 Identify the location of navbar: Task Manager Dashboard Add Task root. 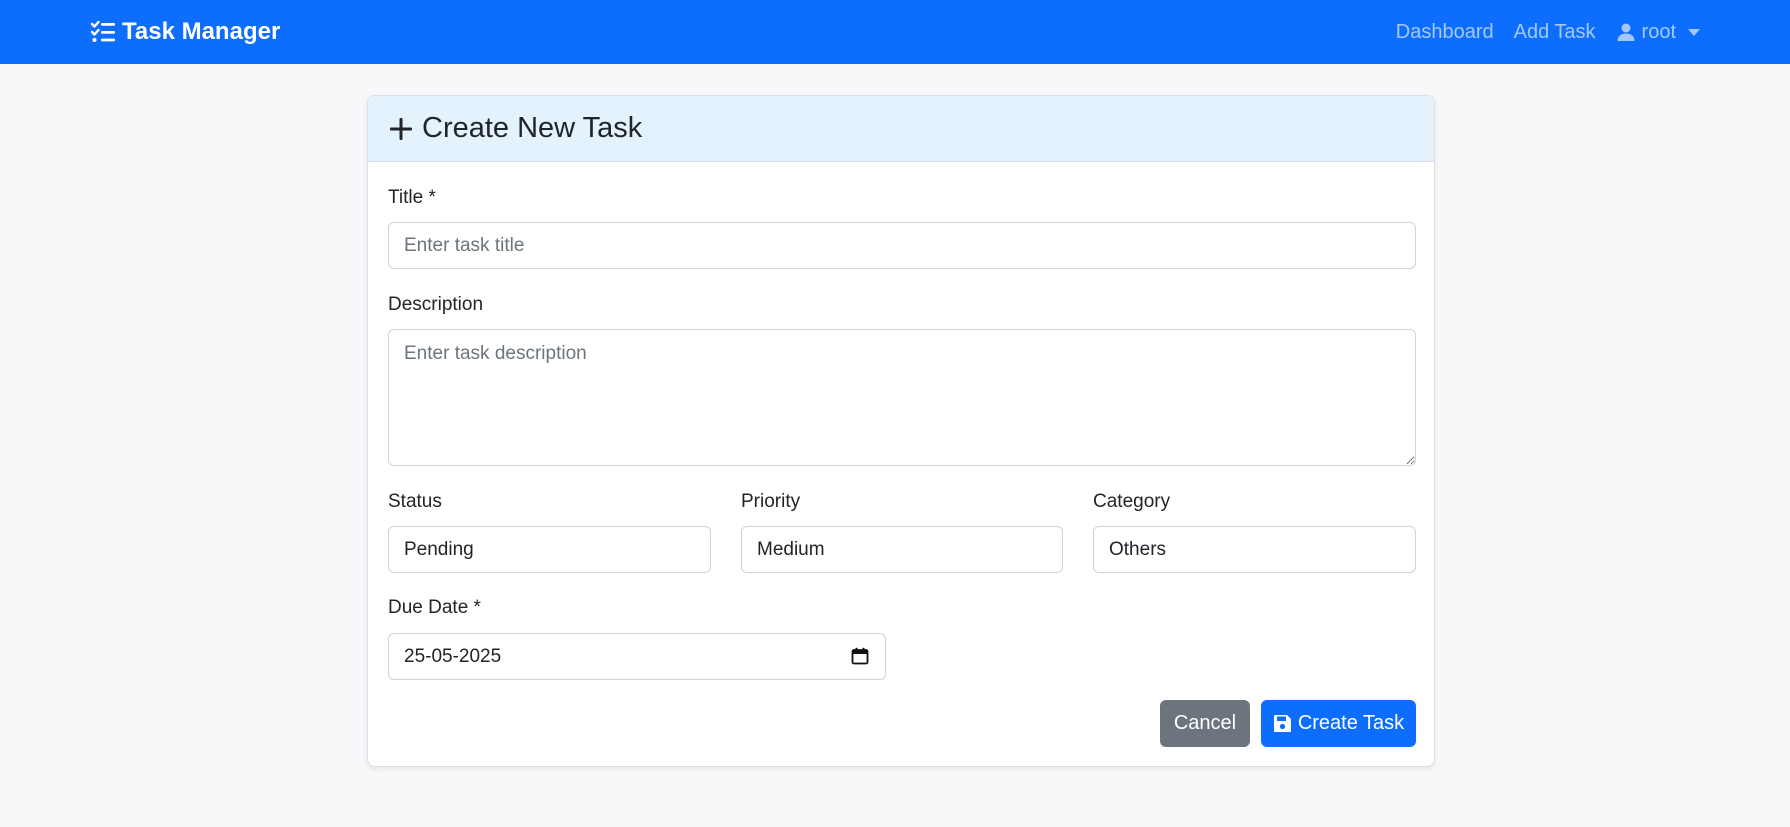
(895, 32).